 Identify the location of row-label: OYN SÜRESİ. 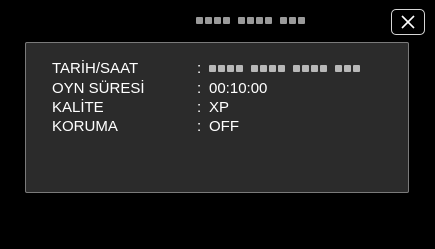
(98, 88).